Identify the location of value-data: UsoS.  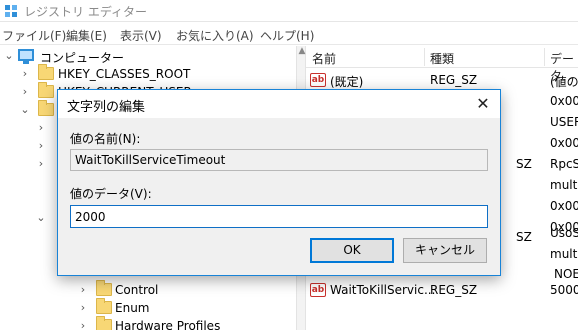
(564, 233).